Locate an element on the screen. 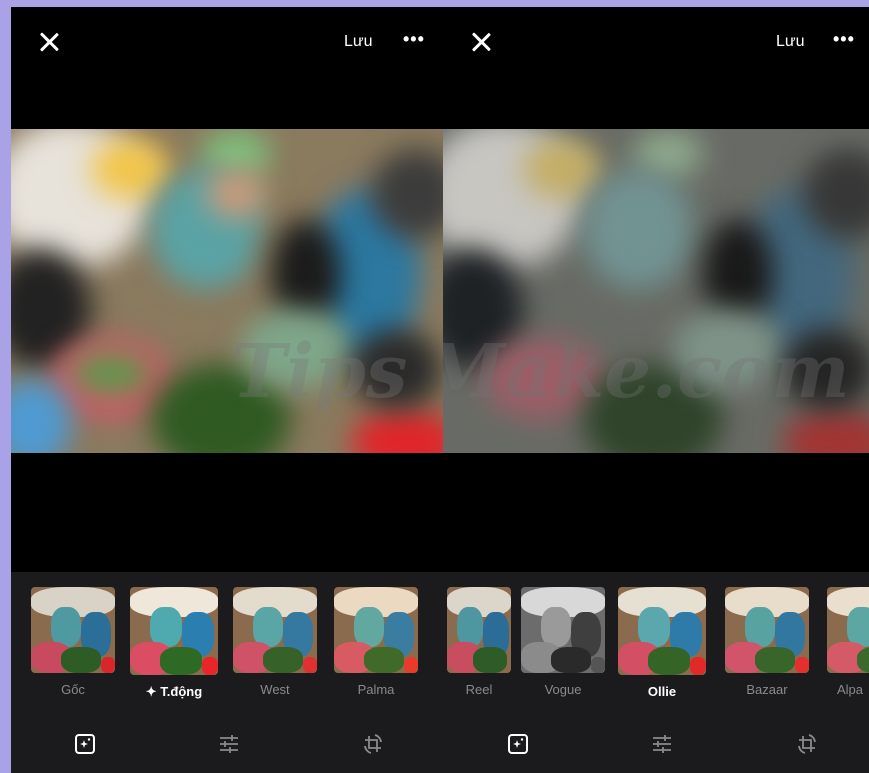 This screenshot has height=773, width=869. filter-label: Reel is located at coordinates (479, 689).